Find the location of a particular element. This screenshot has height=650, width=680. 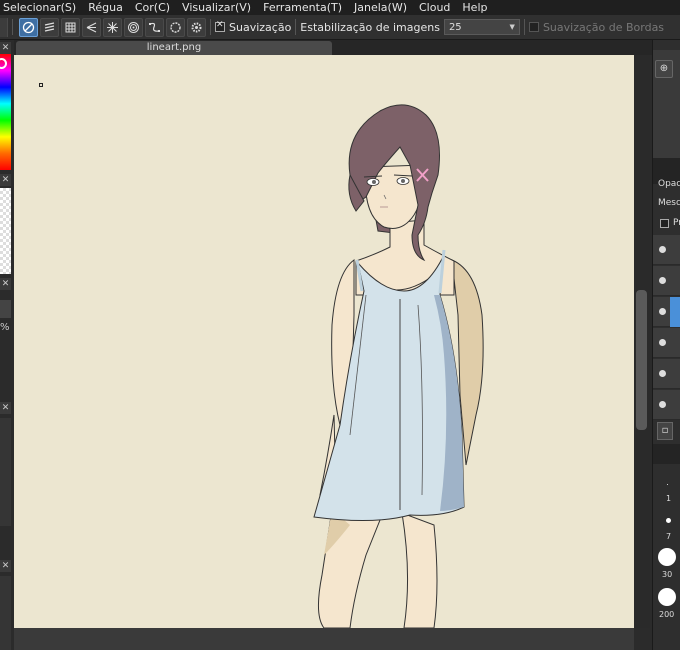

menu-view: Visualizar(V) is located at coordinates (216, 7).